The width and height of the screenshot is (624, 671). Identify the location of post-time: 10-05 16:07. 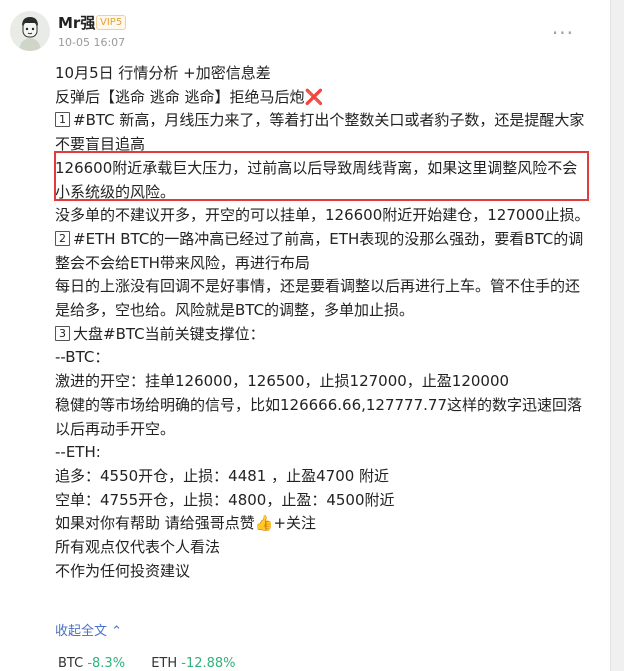
(92, 42).